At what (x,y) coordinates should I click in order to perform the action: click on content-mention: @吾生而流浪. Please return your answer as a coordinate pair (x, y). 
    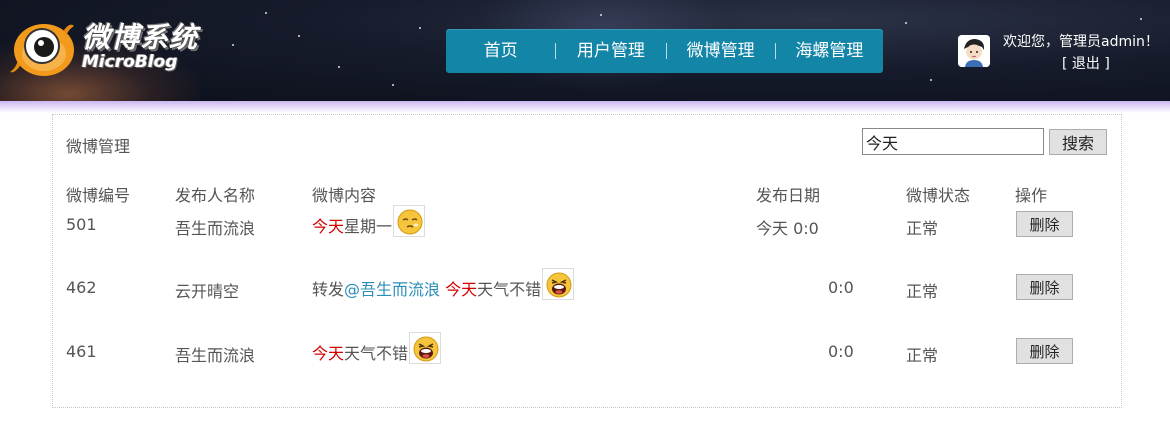
    Looking at the image, I should click on (392, 289).